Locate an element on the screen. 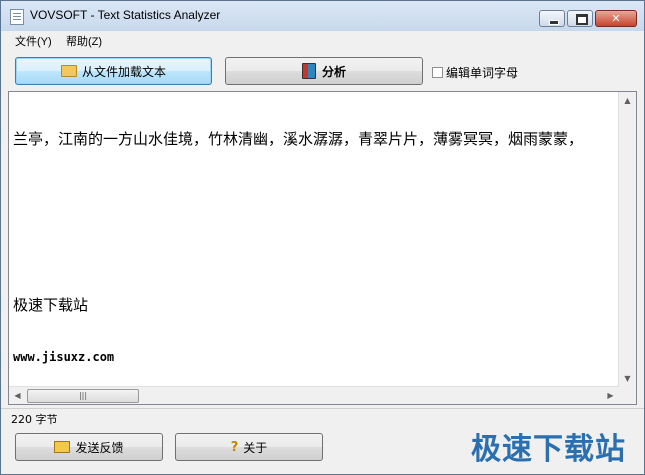 The height and width of the screenshot is (475, 645). menu-help: 帮助(Z) is located at coordinates (84, 41).